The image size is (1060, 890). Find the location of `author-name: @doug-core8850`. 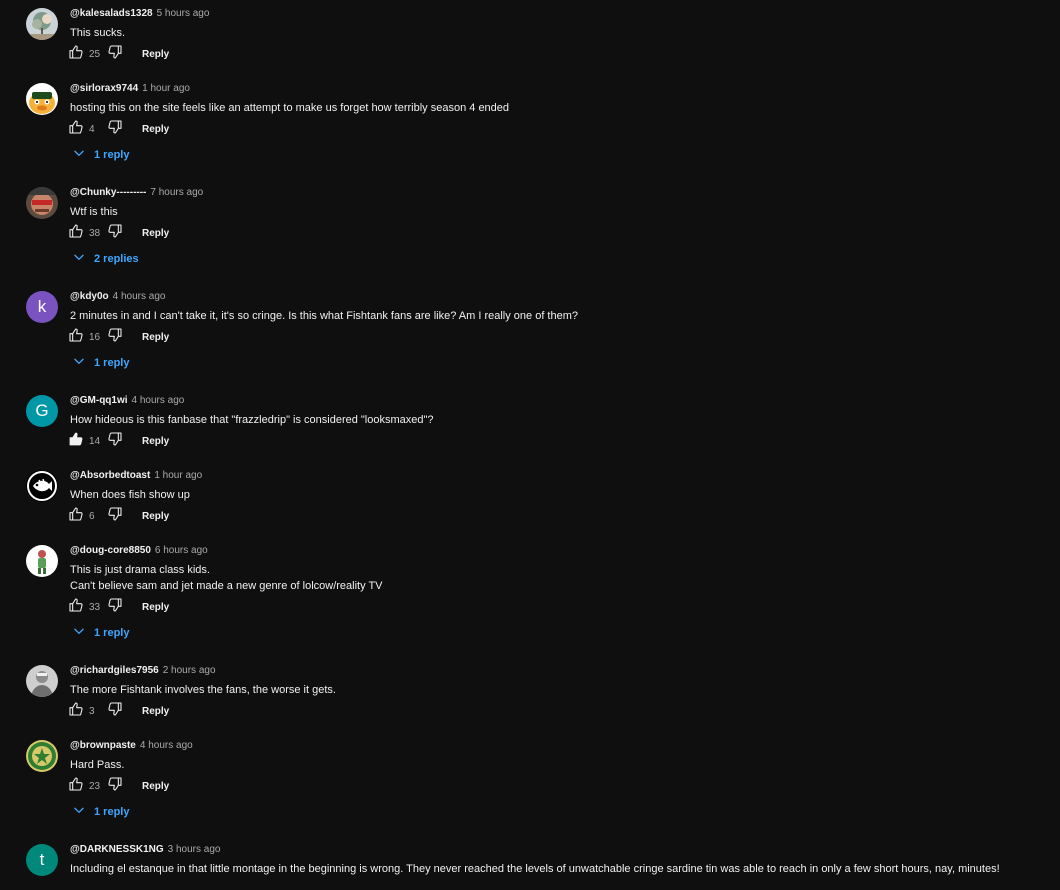

author-name: @doug-core8850 is located at coordinates (110, 550).